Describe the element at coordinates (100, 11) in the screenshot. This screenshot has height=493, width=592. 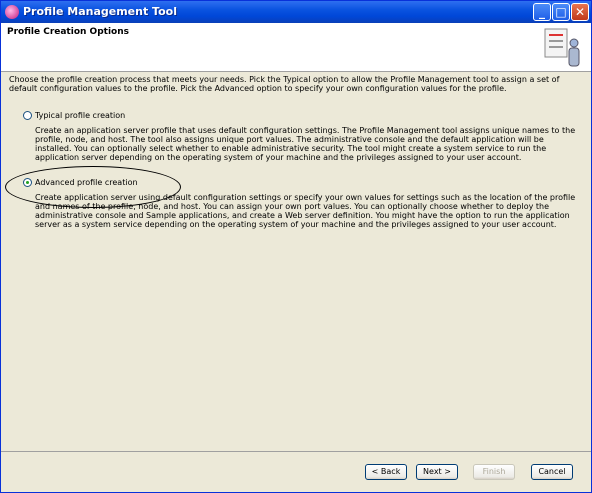
I see `window-title: Profile Management Tool` at that location.